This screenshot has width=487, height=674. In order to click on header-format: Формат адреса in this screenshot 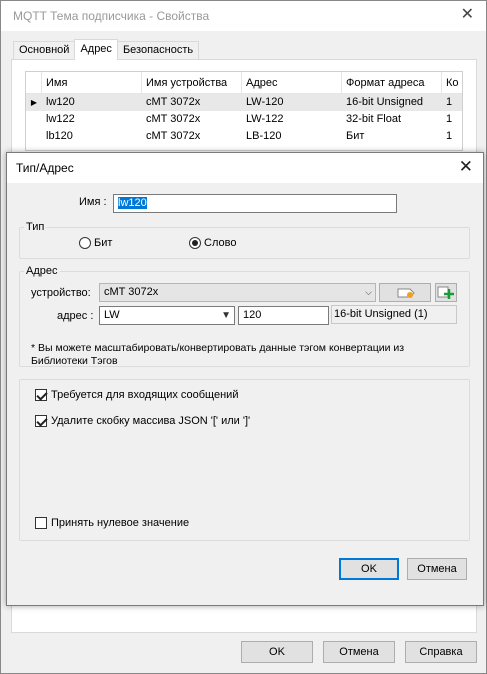, I will do `click(392, 82)`.